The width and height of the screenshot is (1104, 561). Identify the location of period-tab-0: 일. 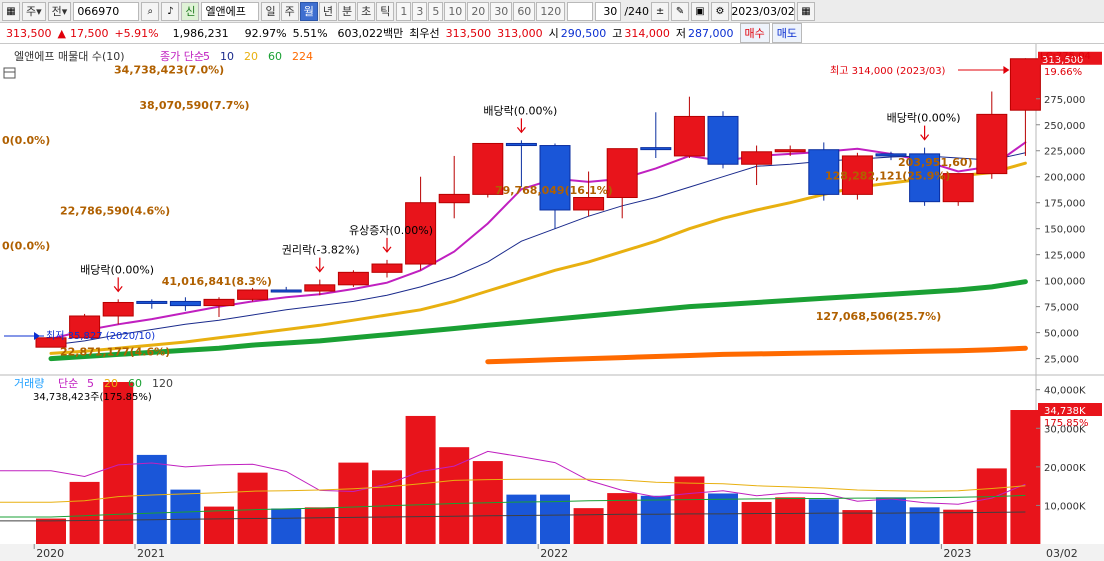
(270, 11).